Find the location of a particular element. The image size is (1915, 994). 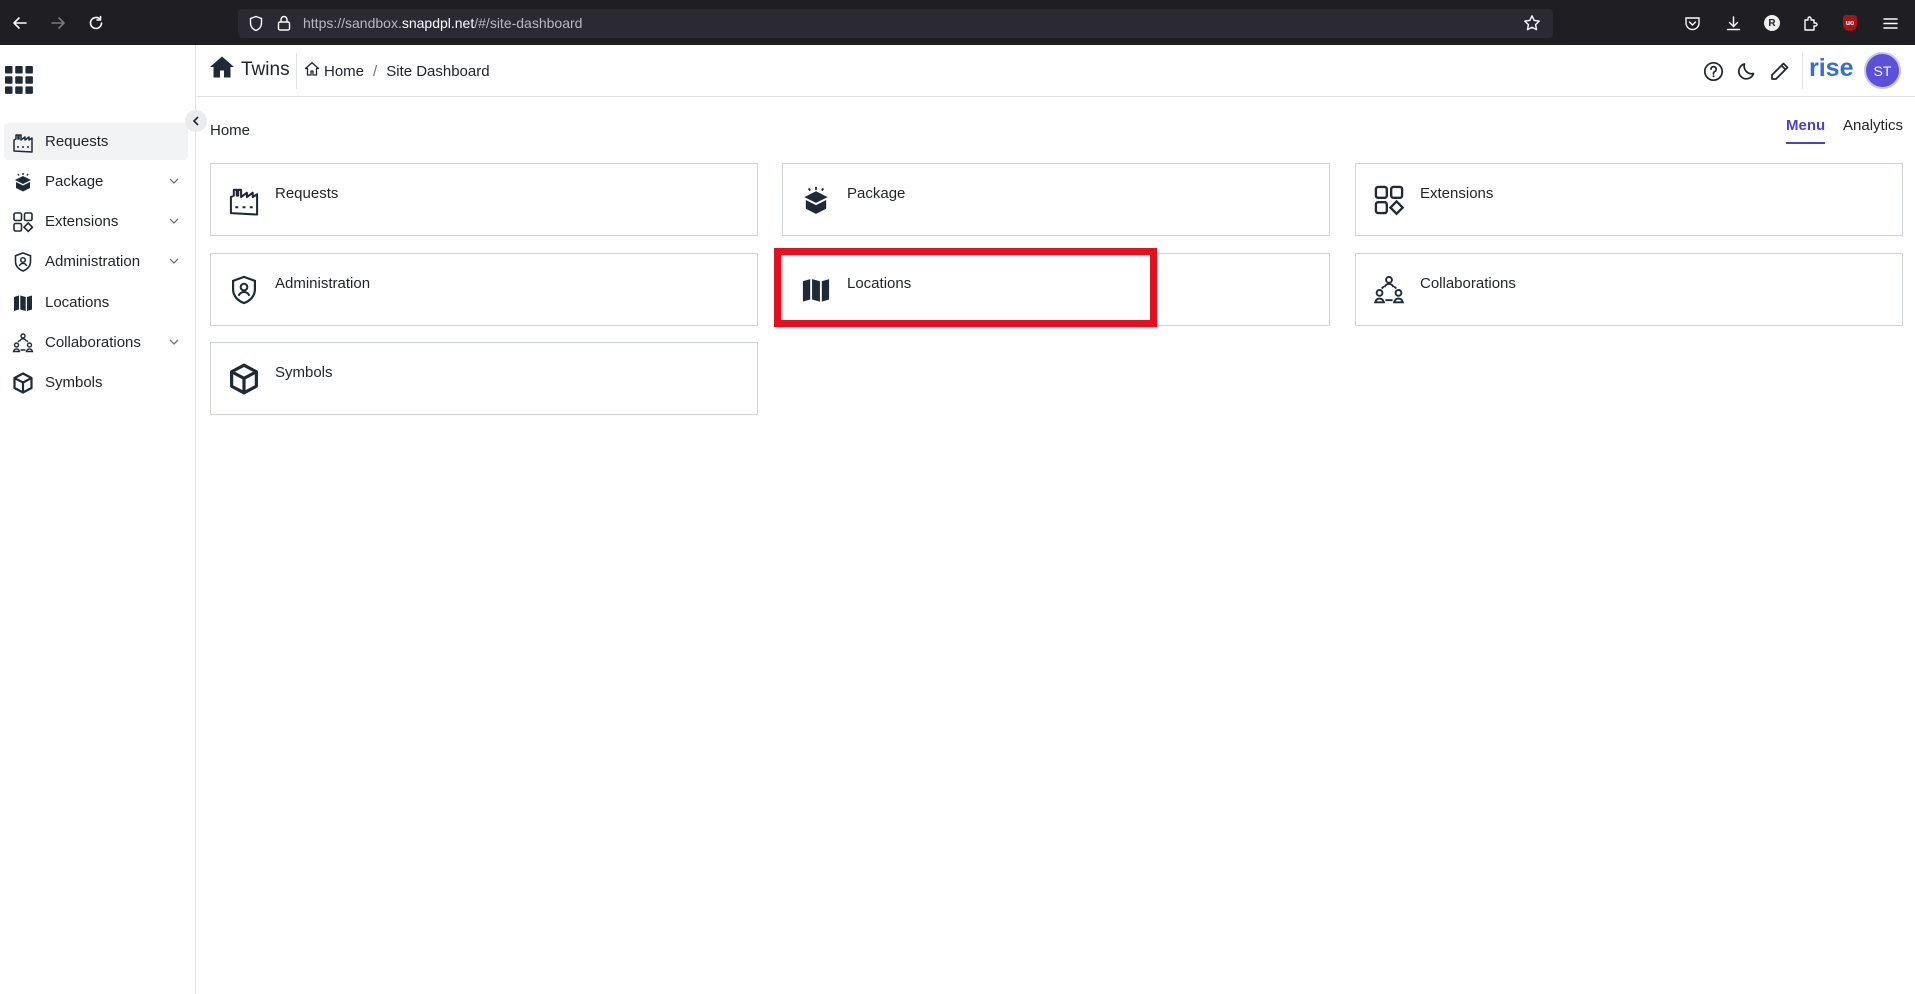

edit-button is located at coordinates (1779, 71).